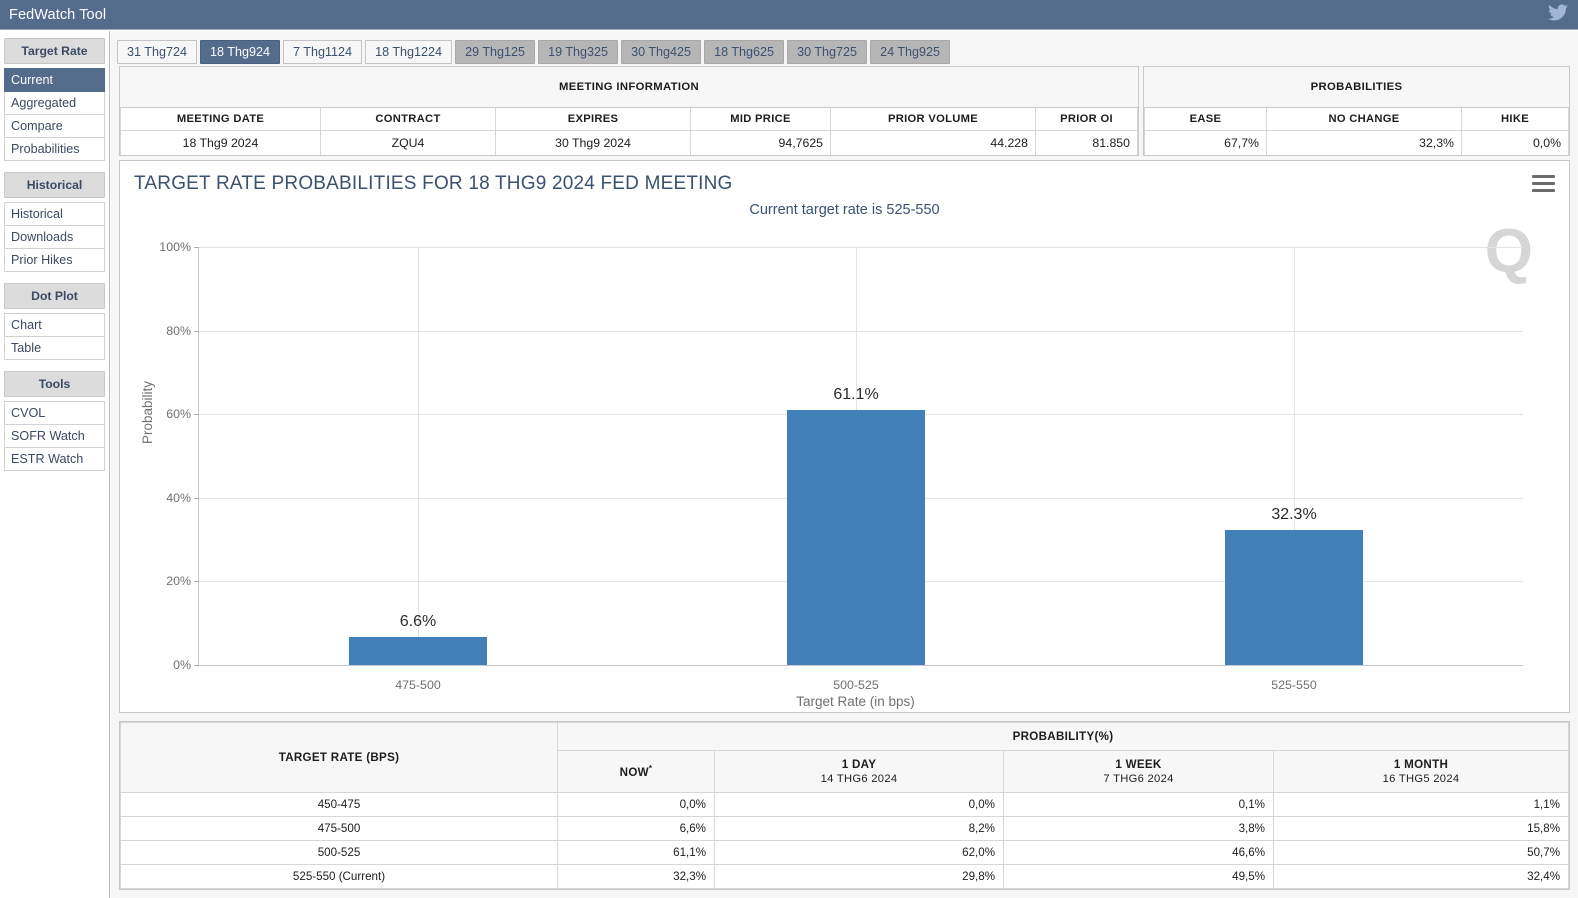  Describe the element at coordinates (856, 394) in the screenshot. I see `bar-label-500-525: 61.1%` at that location.